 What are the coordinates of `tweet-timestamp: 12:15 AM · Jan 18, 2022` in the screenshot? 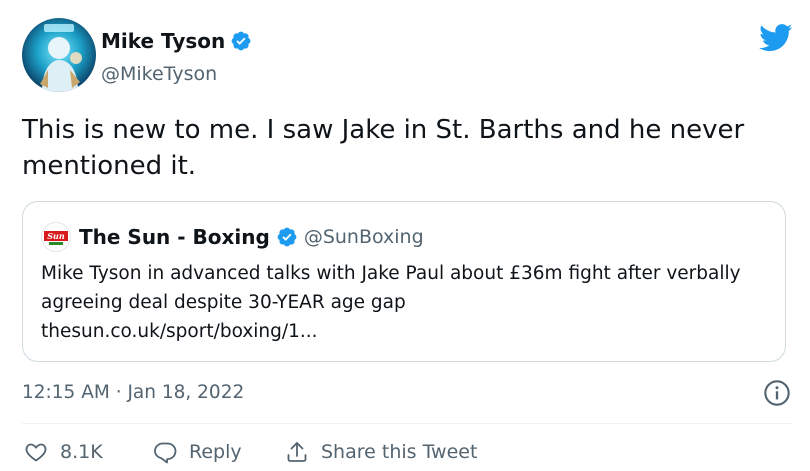 It's located at (133, 393).